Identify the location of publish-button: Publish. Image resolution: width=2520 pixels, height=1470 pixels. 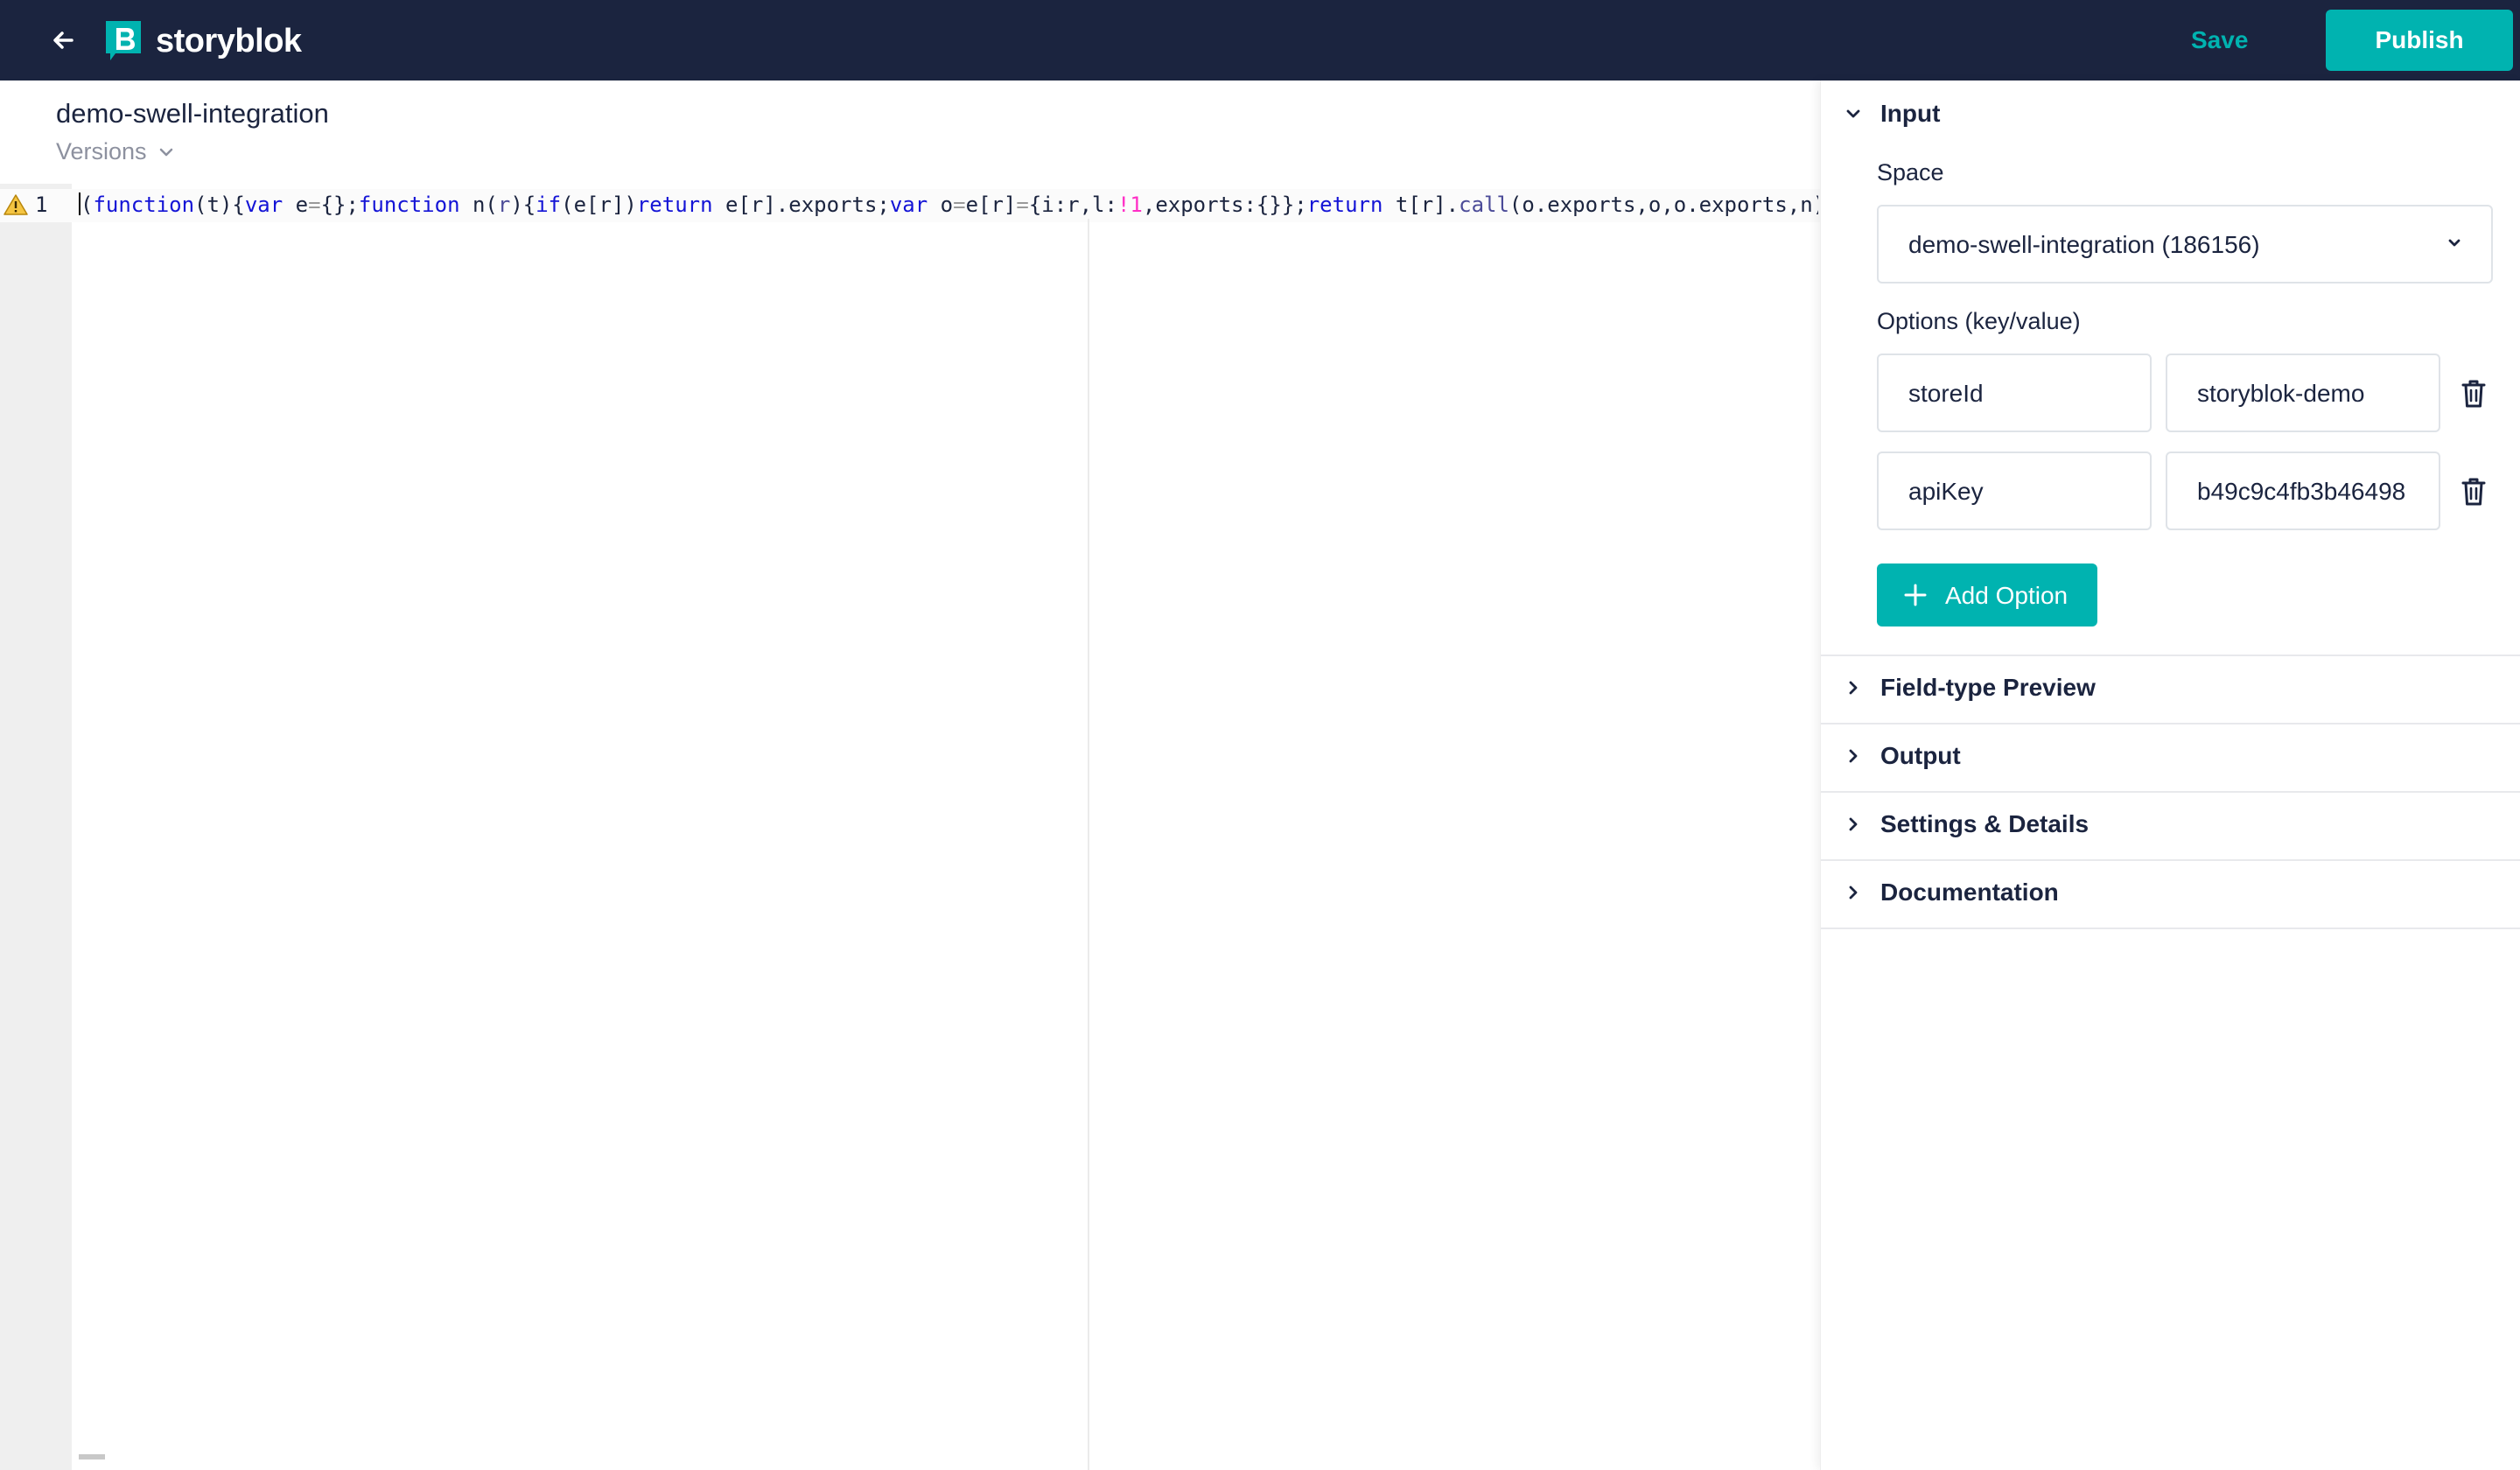
(2419, 40).